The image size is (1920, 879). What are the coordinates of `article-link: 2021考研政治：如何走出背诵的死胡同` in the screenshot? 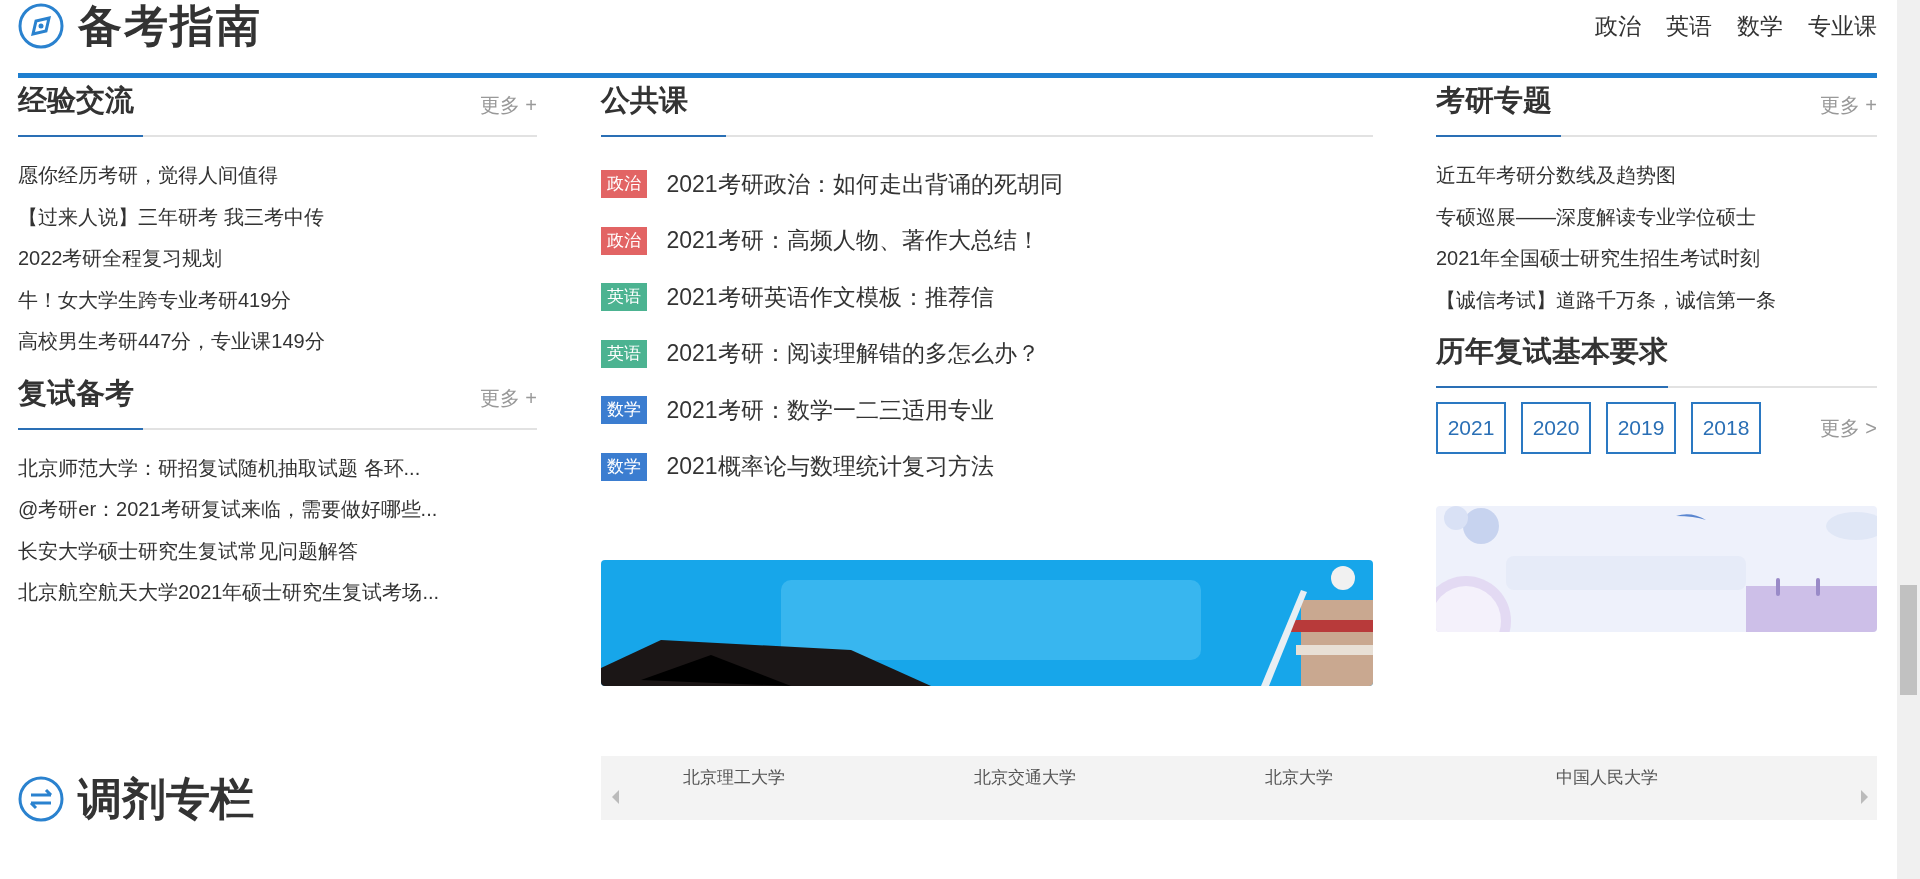 It's located at (864, 184).